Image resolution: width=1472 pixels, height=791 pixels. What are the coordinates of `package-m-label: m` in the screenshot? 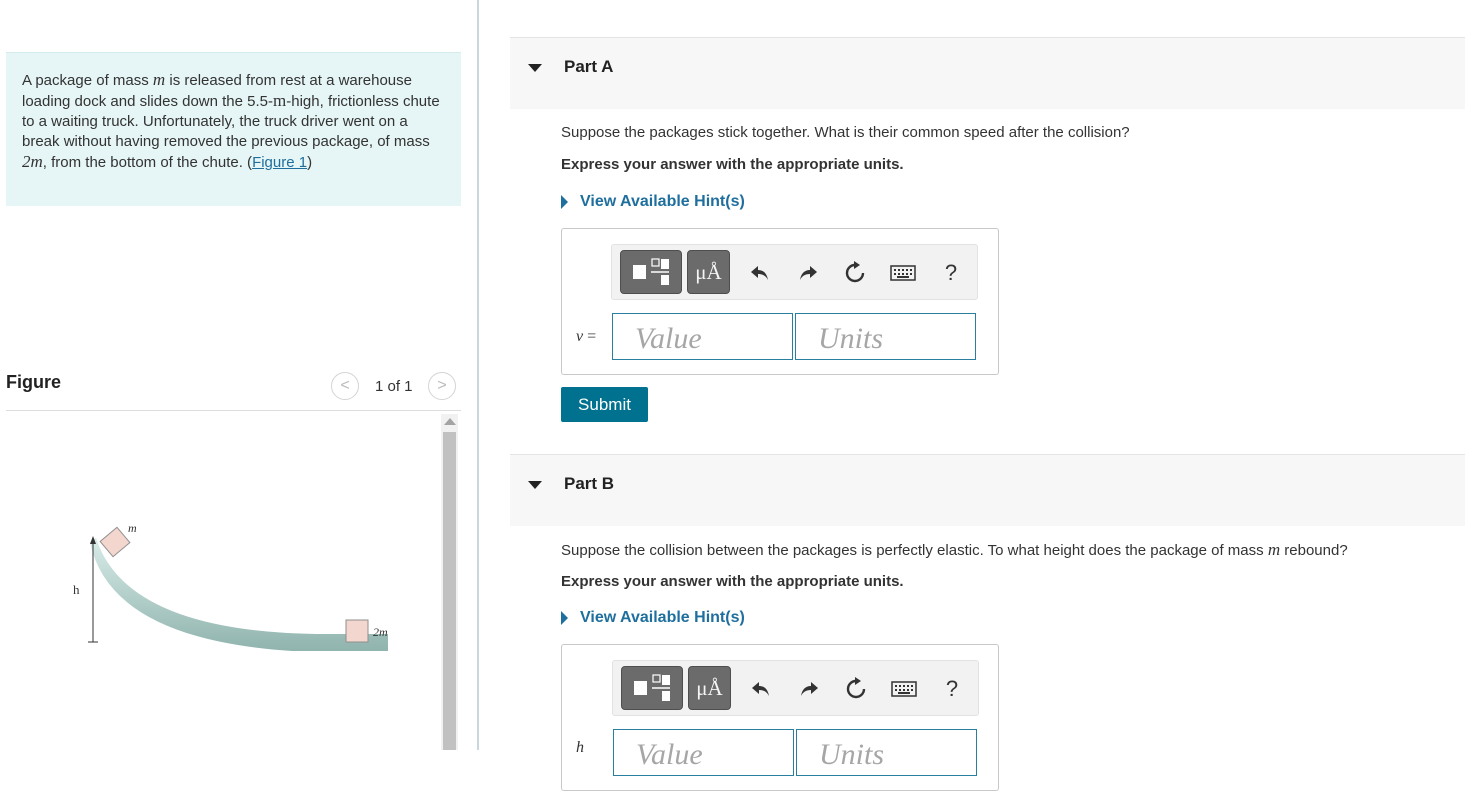 It's located at (132, 528).